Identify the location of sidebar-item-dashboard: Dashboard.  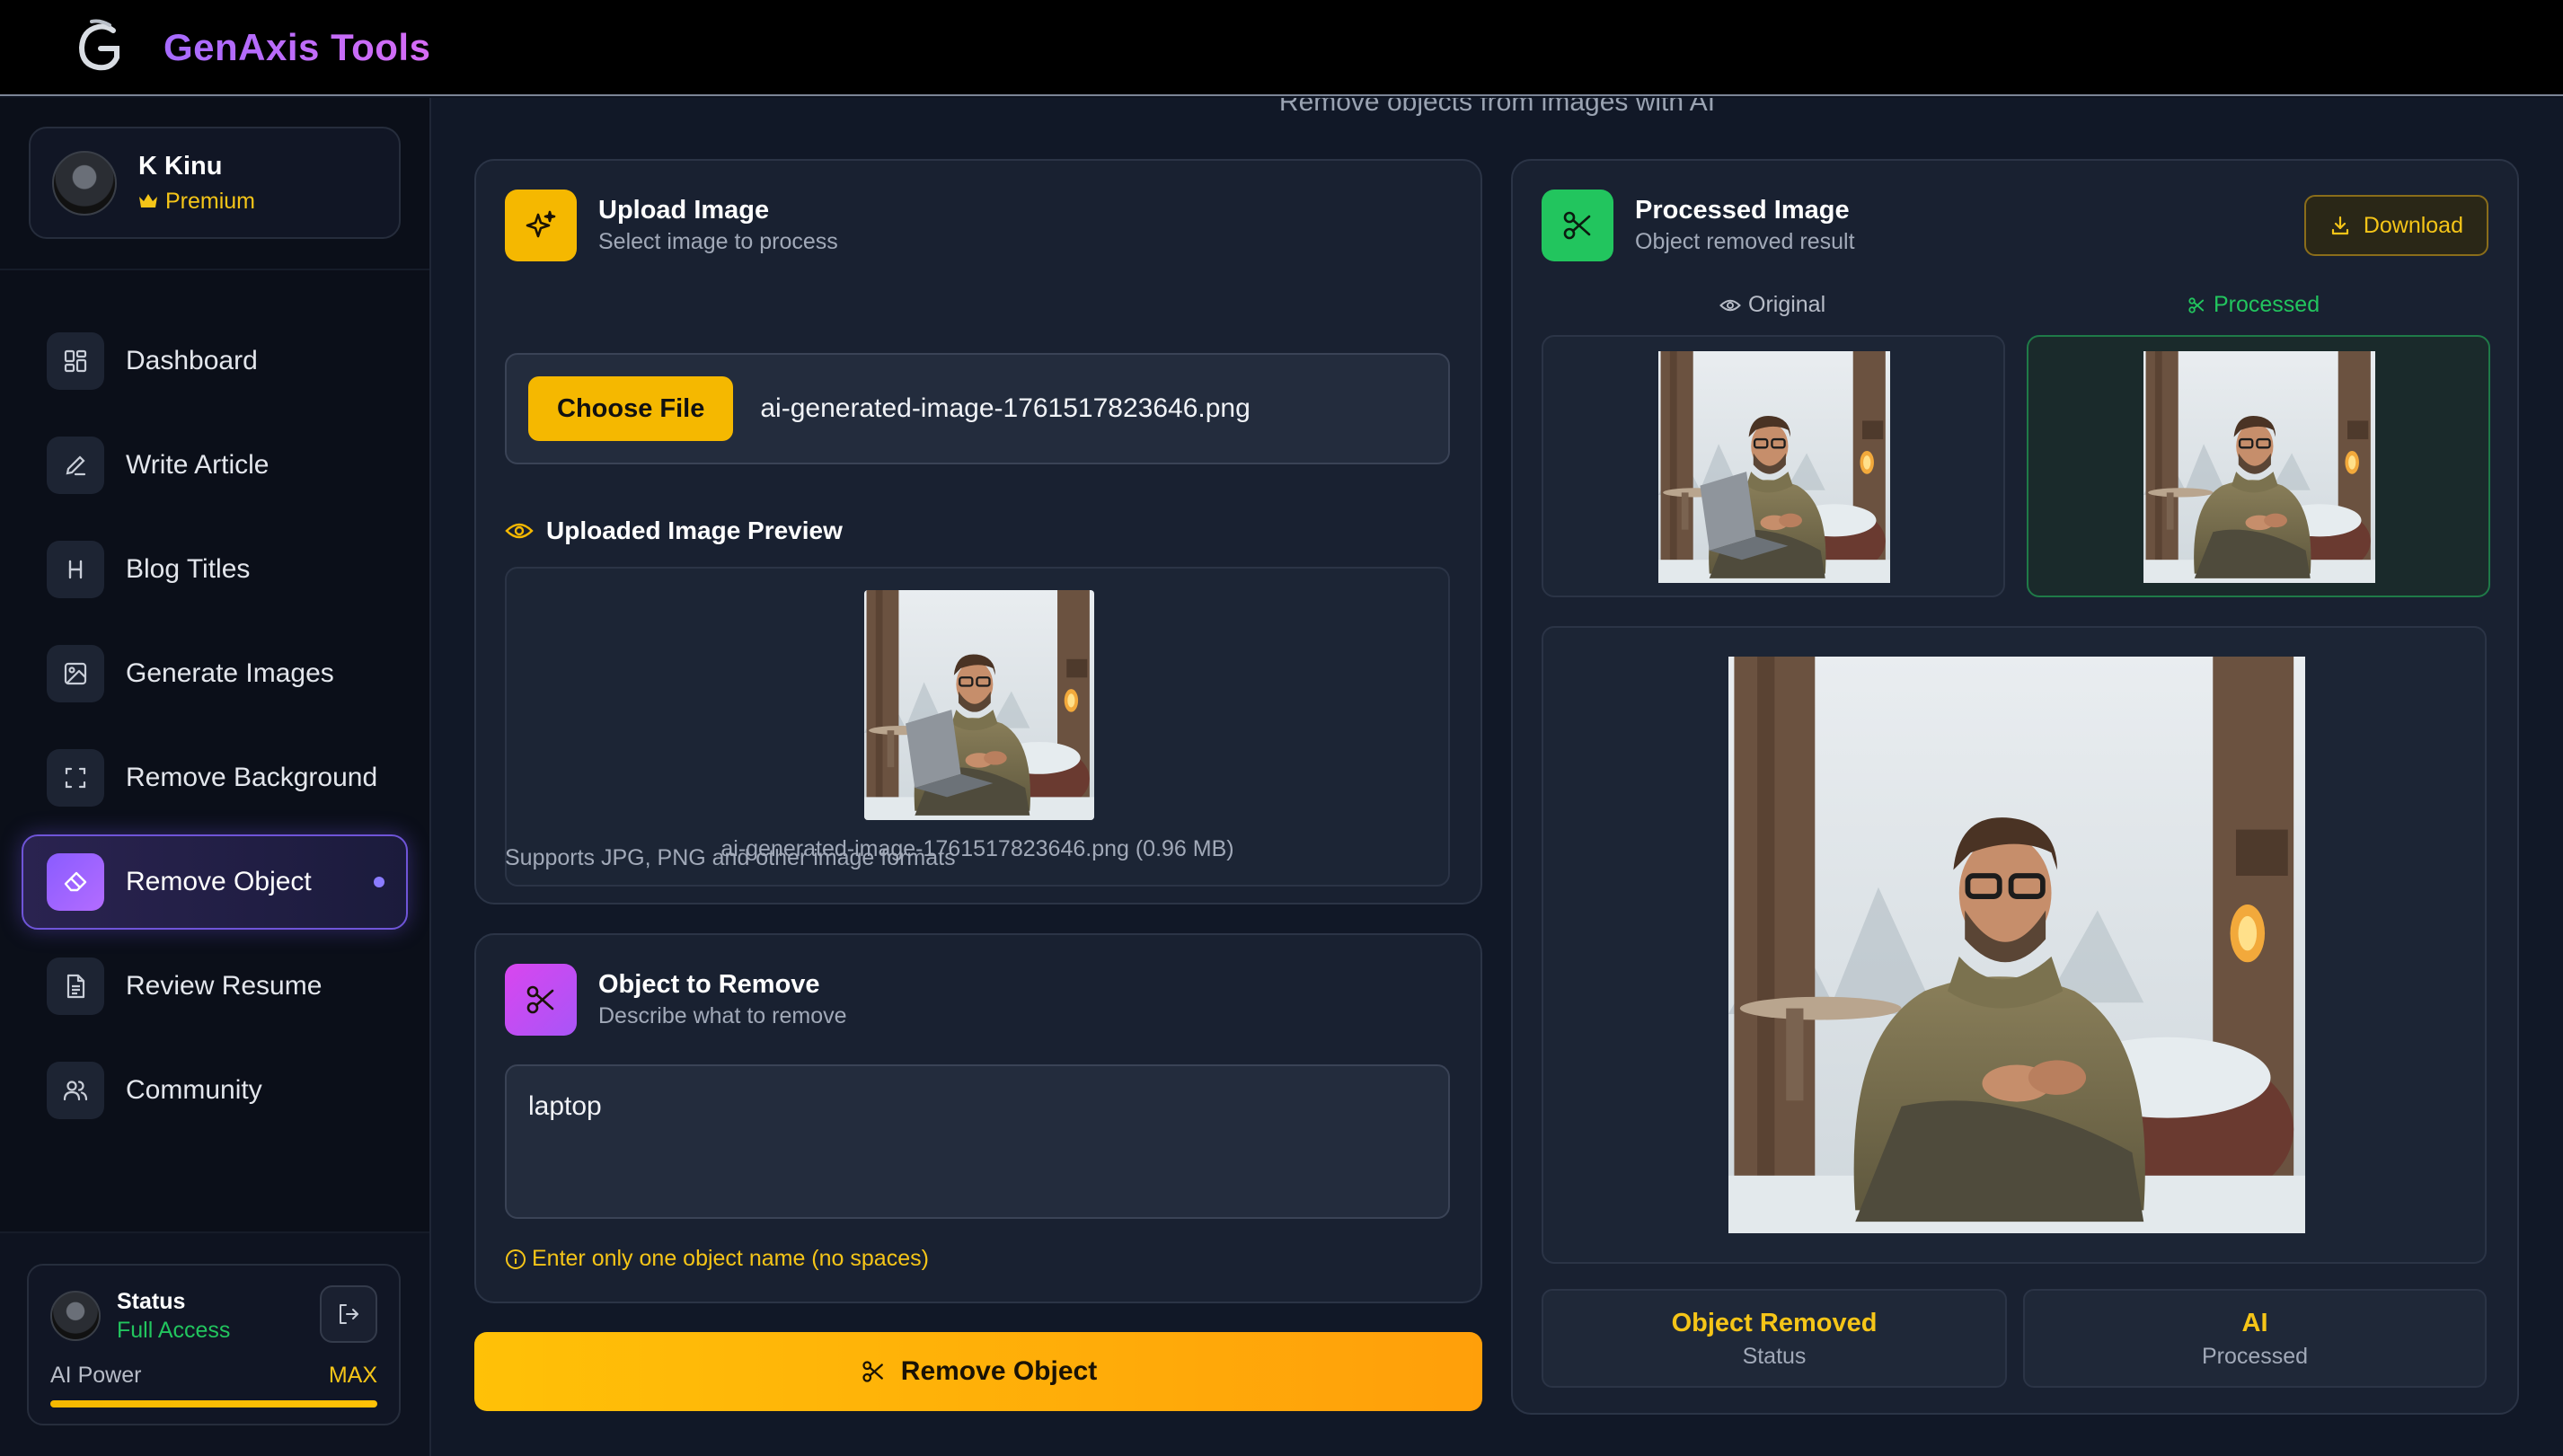
(215, 361).